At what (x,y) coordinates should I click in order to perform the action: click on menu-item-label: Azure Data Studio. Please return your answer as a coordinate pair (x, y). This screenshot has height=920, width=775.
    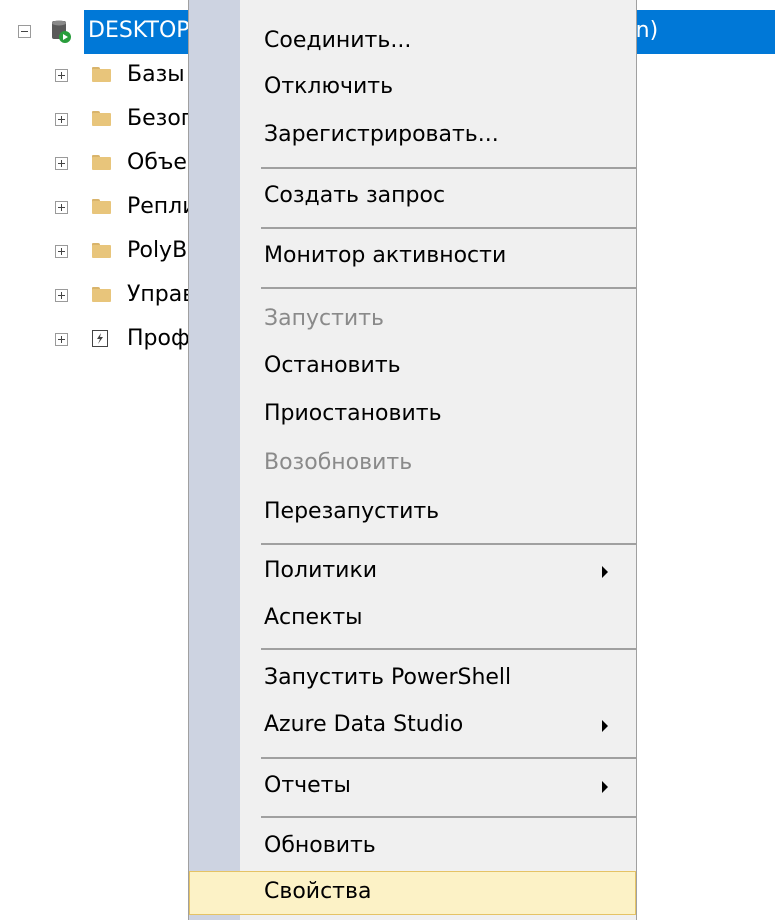
    Looking at the image, I should click on (364, 724).